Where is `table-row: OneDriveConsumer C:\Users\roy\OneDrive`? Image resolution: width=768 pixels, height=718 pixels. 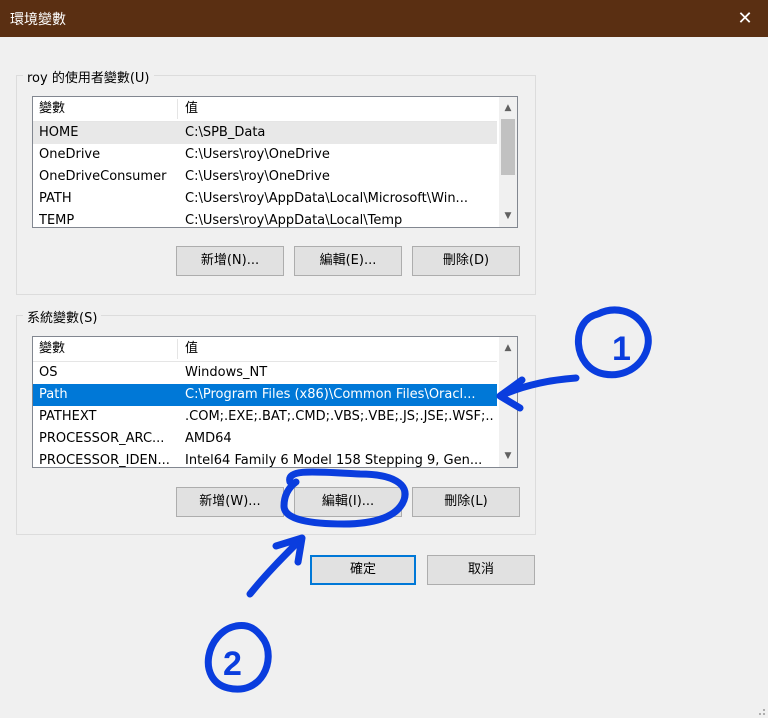
table-row: OneDriveConsumer C:\Users\roy\OneDrive is located at coordinates (265, 177).